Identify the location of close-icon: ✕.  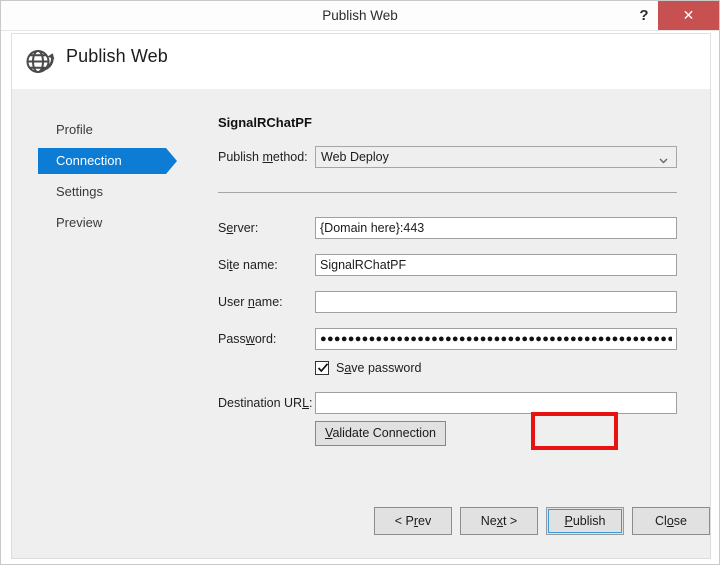
(688, 15).